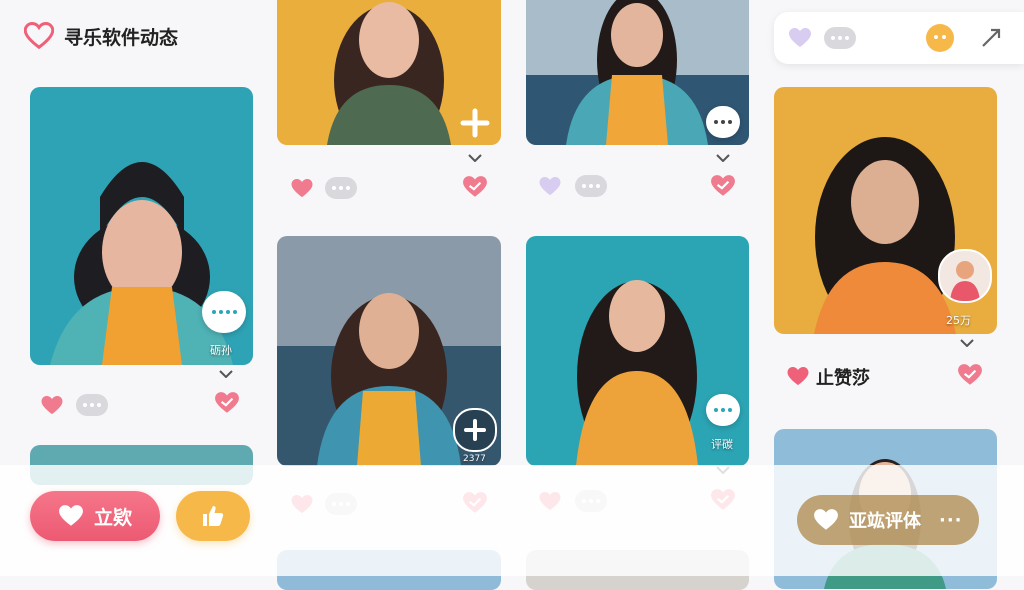 This screenshot has height=590, width=1024. Describe the element at coordinates (389, 351) in the screenshot. I see `photo-card: 2377` at that location.